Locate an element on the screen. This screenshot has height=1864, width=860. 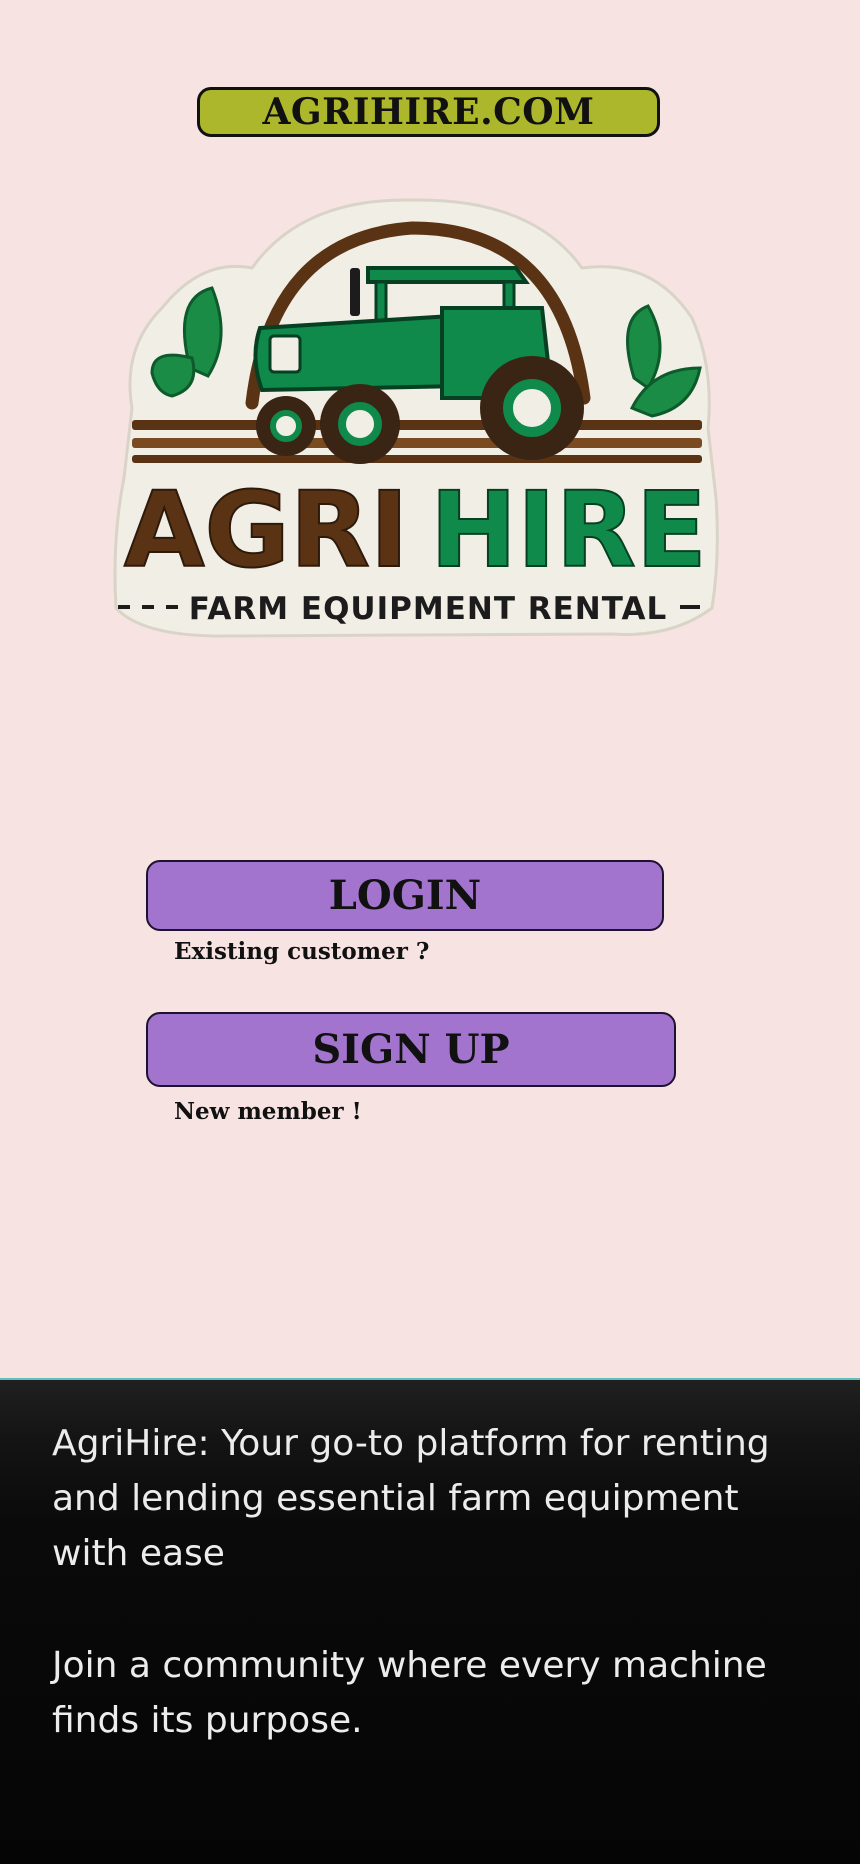
logo-word-hire: HIRE is located at coordinates (568, 530).